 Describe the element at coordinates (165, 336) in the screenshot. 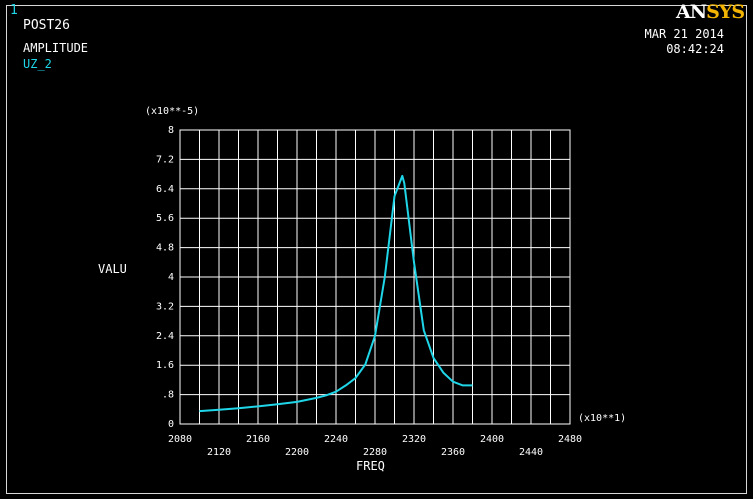

I see `y-tick-label: 2.4` at that location.